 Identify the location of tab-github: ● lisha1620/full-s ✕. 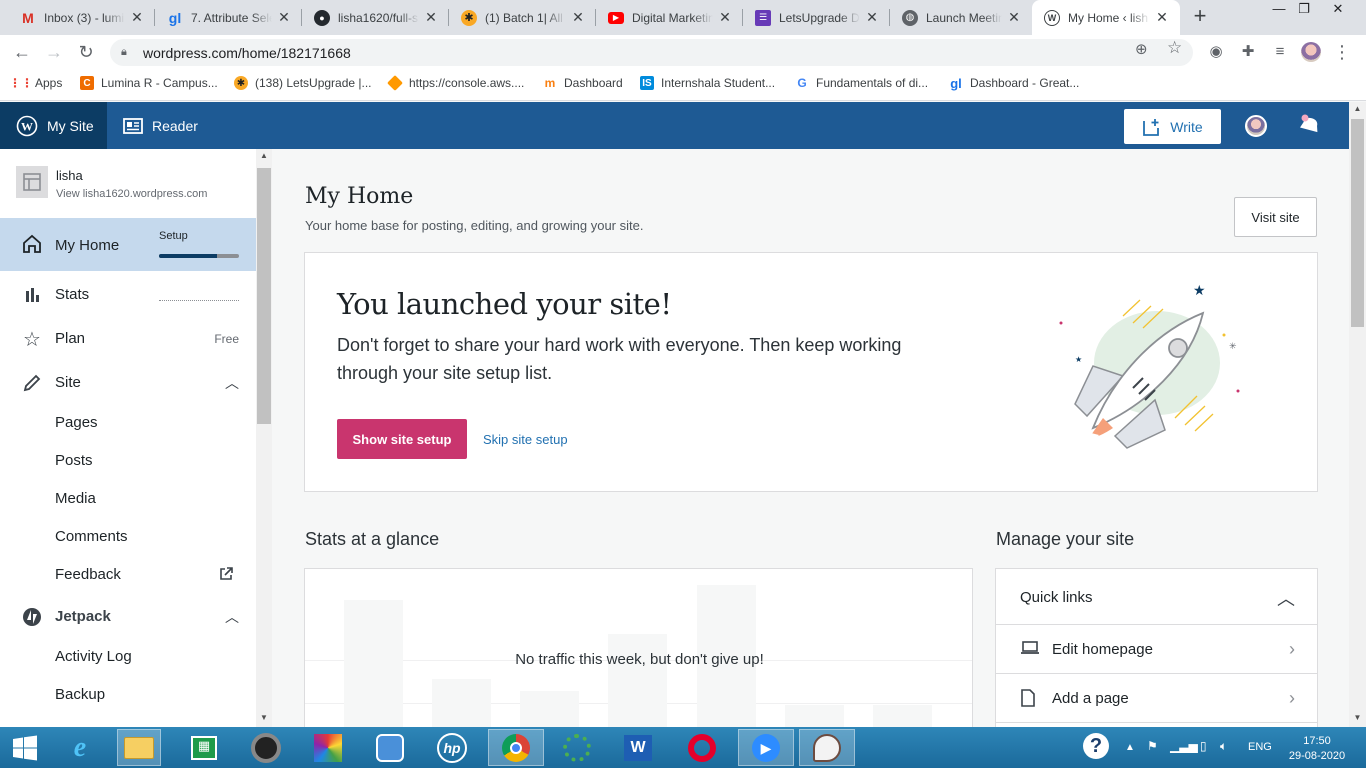
(375, 17).